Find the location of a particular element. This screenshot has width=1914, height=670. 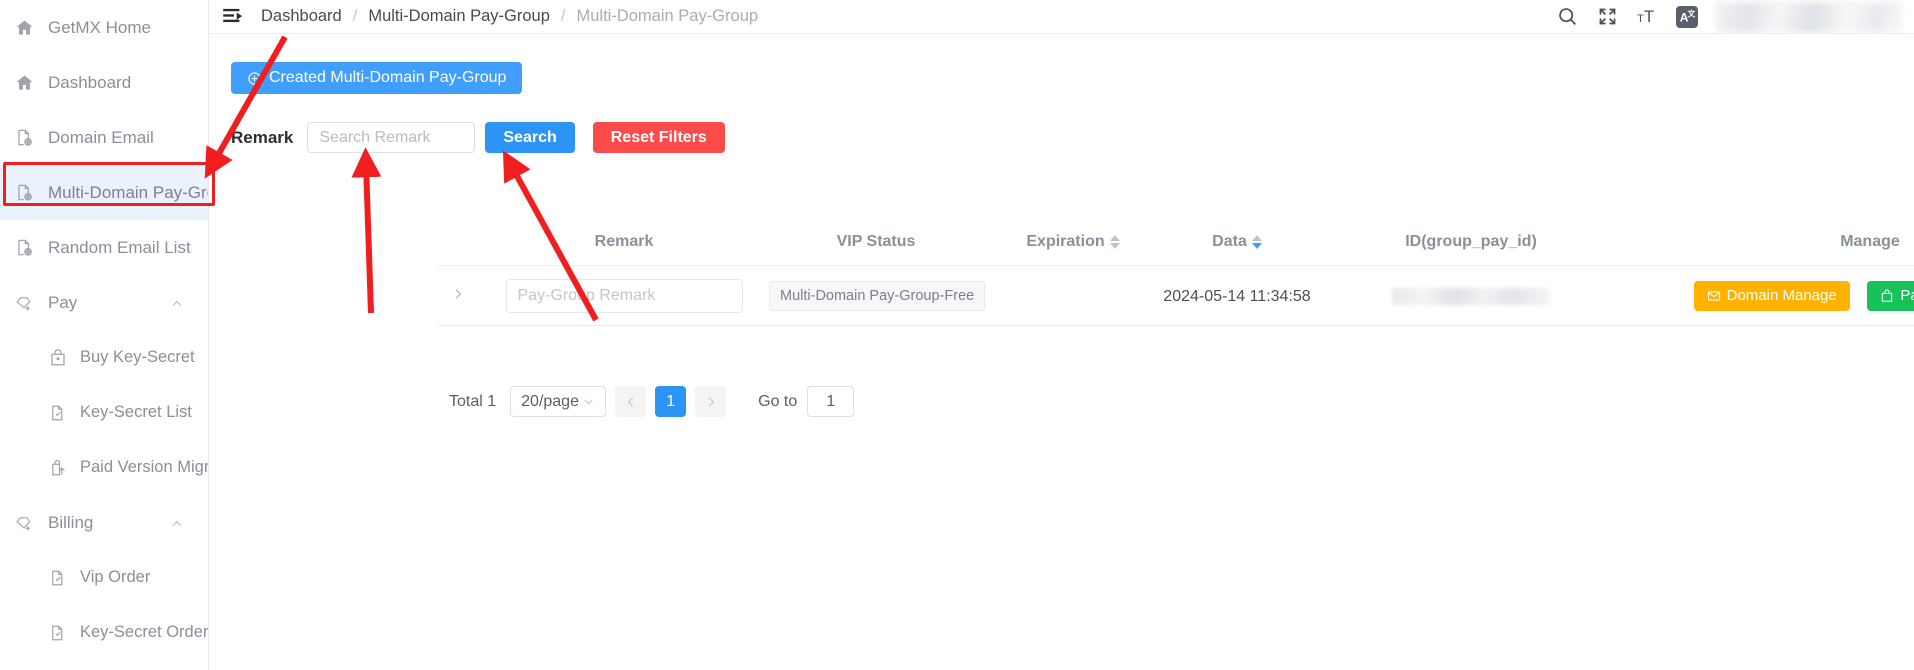

sidebar-item-key-secret-list: Key-Secret List is located at coordinates (104, 412).